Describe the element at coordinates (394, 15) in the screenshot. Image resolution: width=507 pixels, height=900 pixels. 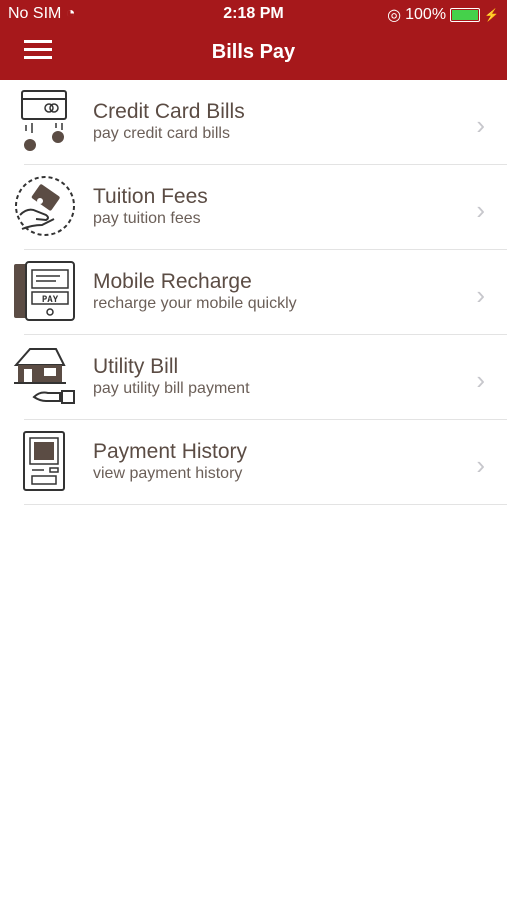
I see `orientation-lock-icon: ◎` at that location.